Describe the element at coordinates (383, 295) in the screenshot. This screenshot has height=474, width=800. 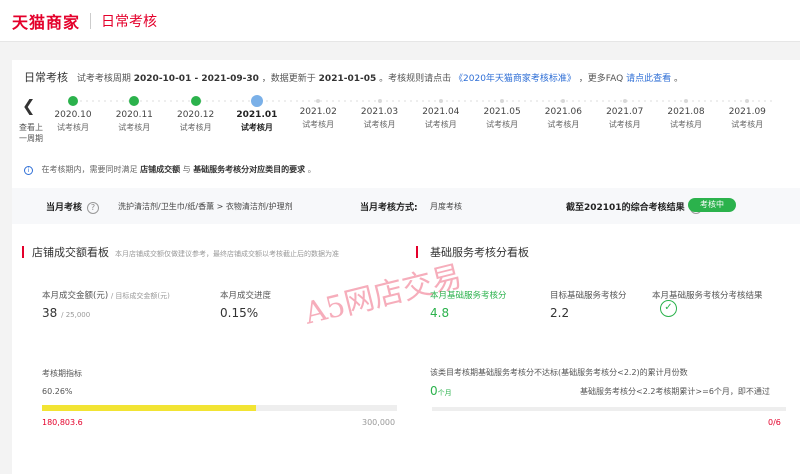
I see `watermark: A5网店交易` at that location.